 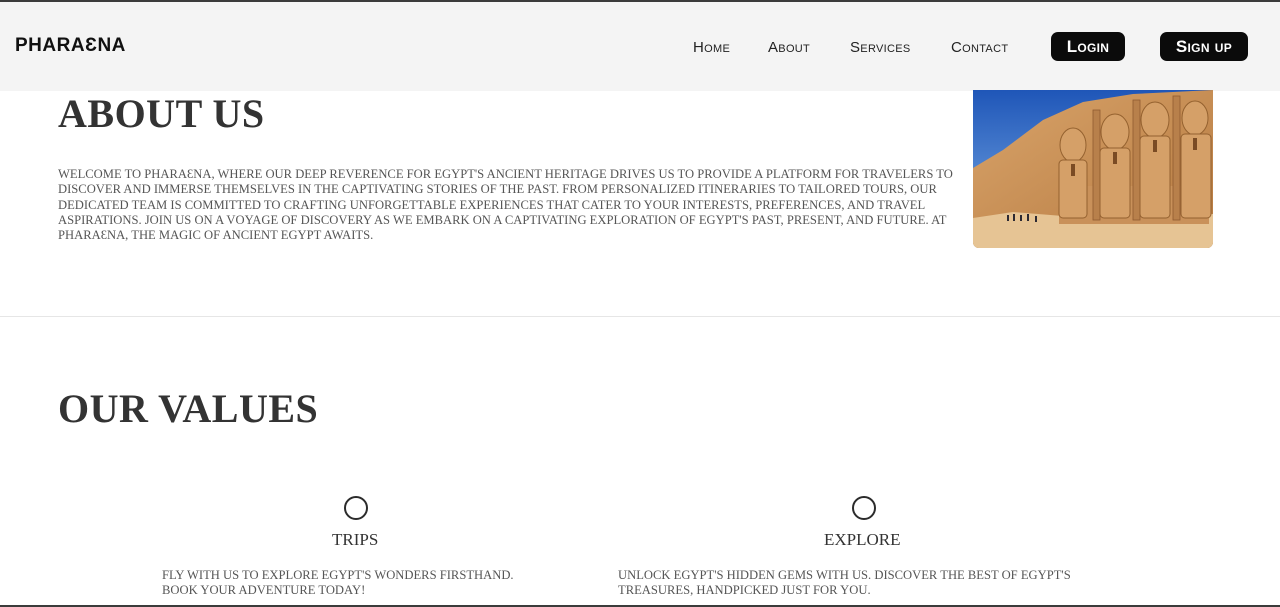 I want to click on values-title: OUR VALUES, so click(x=188, y=408).